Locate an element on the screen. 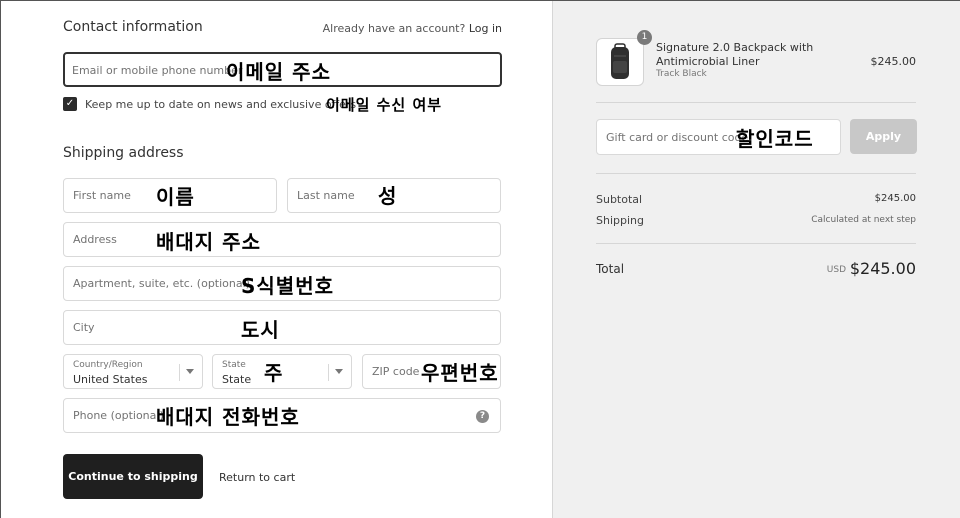 This screenshot has width=960, height=518. subtotal-label: Subtotal is located at coordinates (619, 199).